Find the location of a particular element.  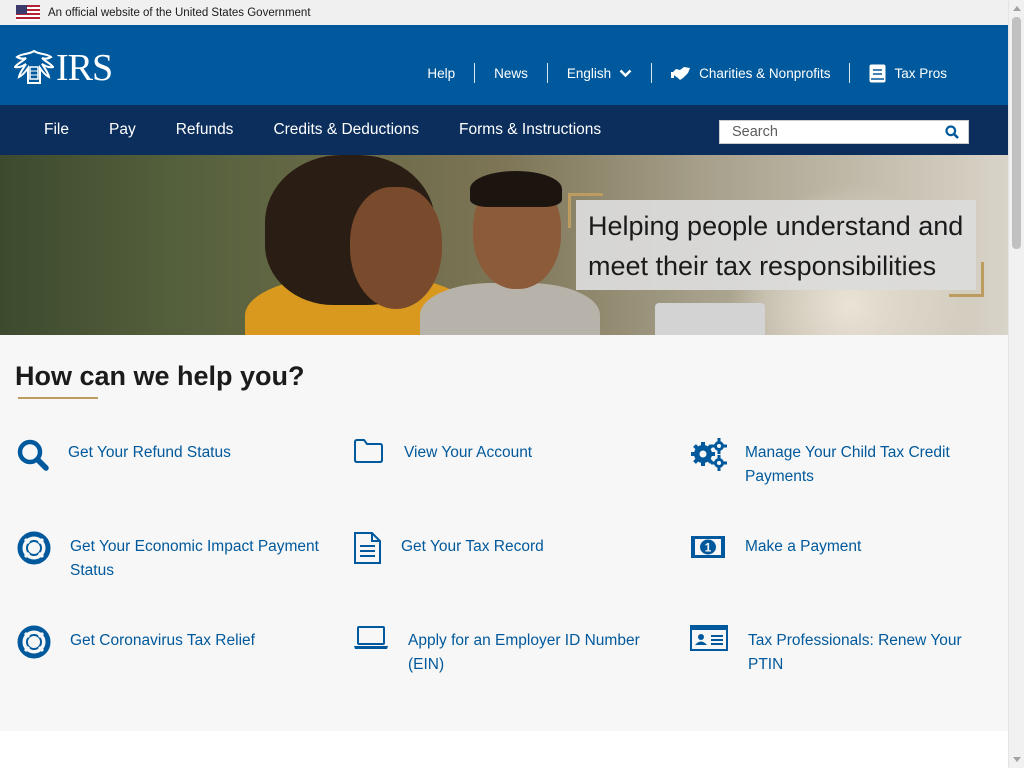

link-tax-record: Get Your Tax Record is located at coordinates (492, 548).